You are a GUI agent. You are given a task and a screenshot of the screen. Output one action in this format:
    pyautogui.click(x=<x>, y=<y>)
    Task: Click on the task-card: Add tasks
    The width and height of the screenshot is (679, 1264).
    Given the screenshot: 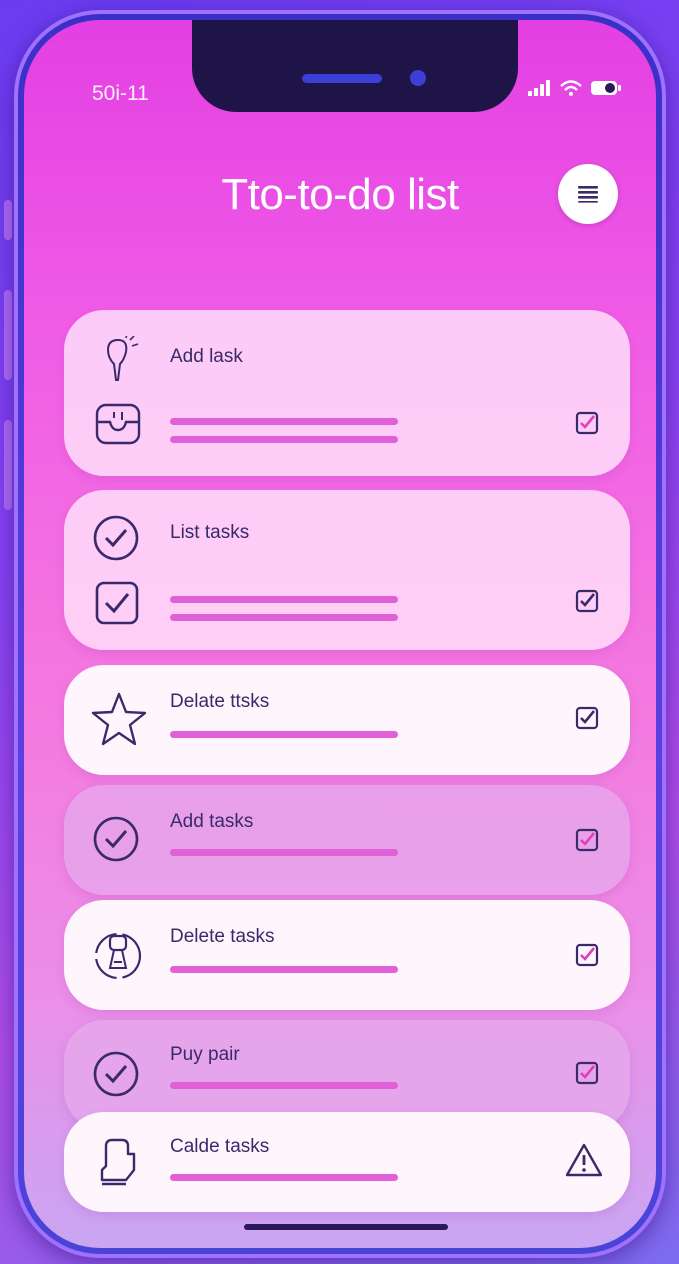 What is the action you would take?
    pyautogui.click(x=347, y=840)
    